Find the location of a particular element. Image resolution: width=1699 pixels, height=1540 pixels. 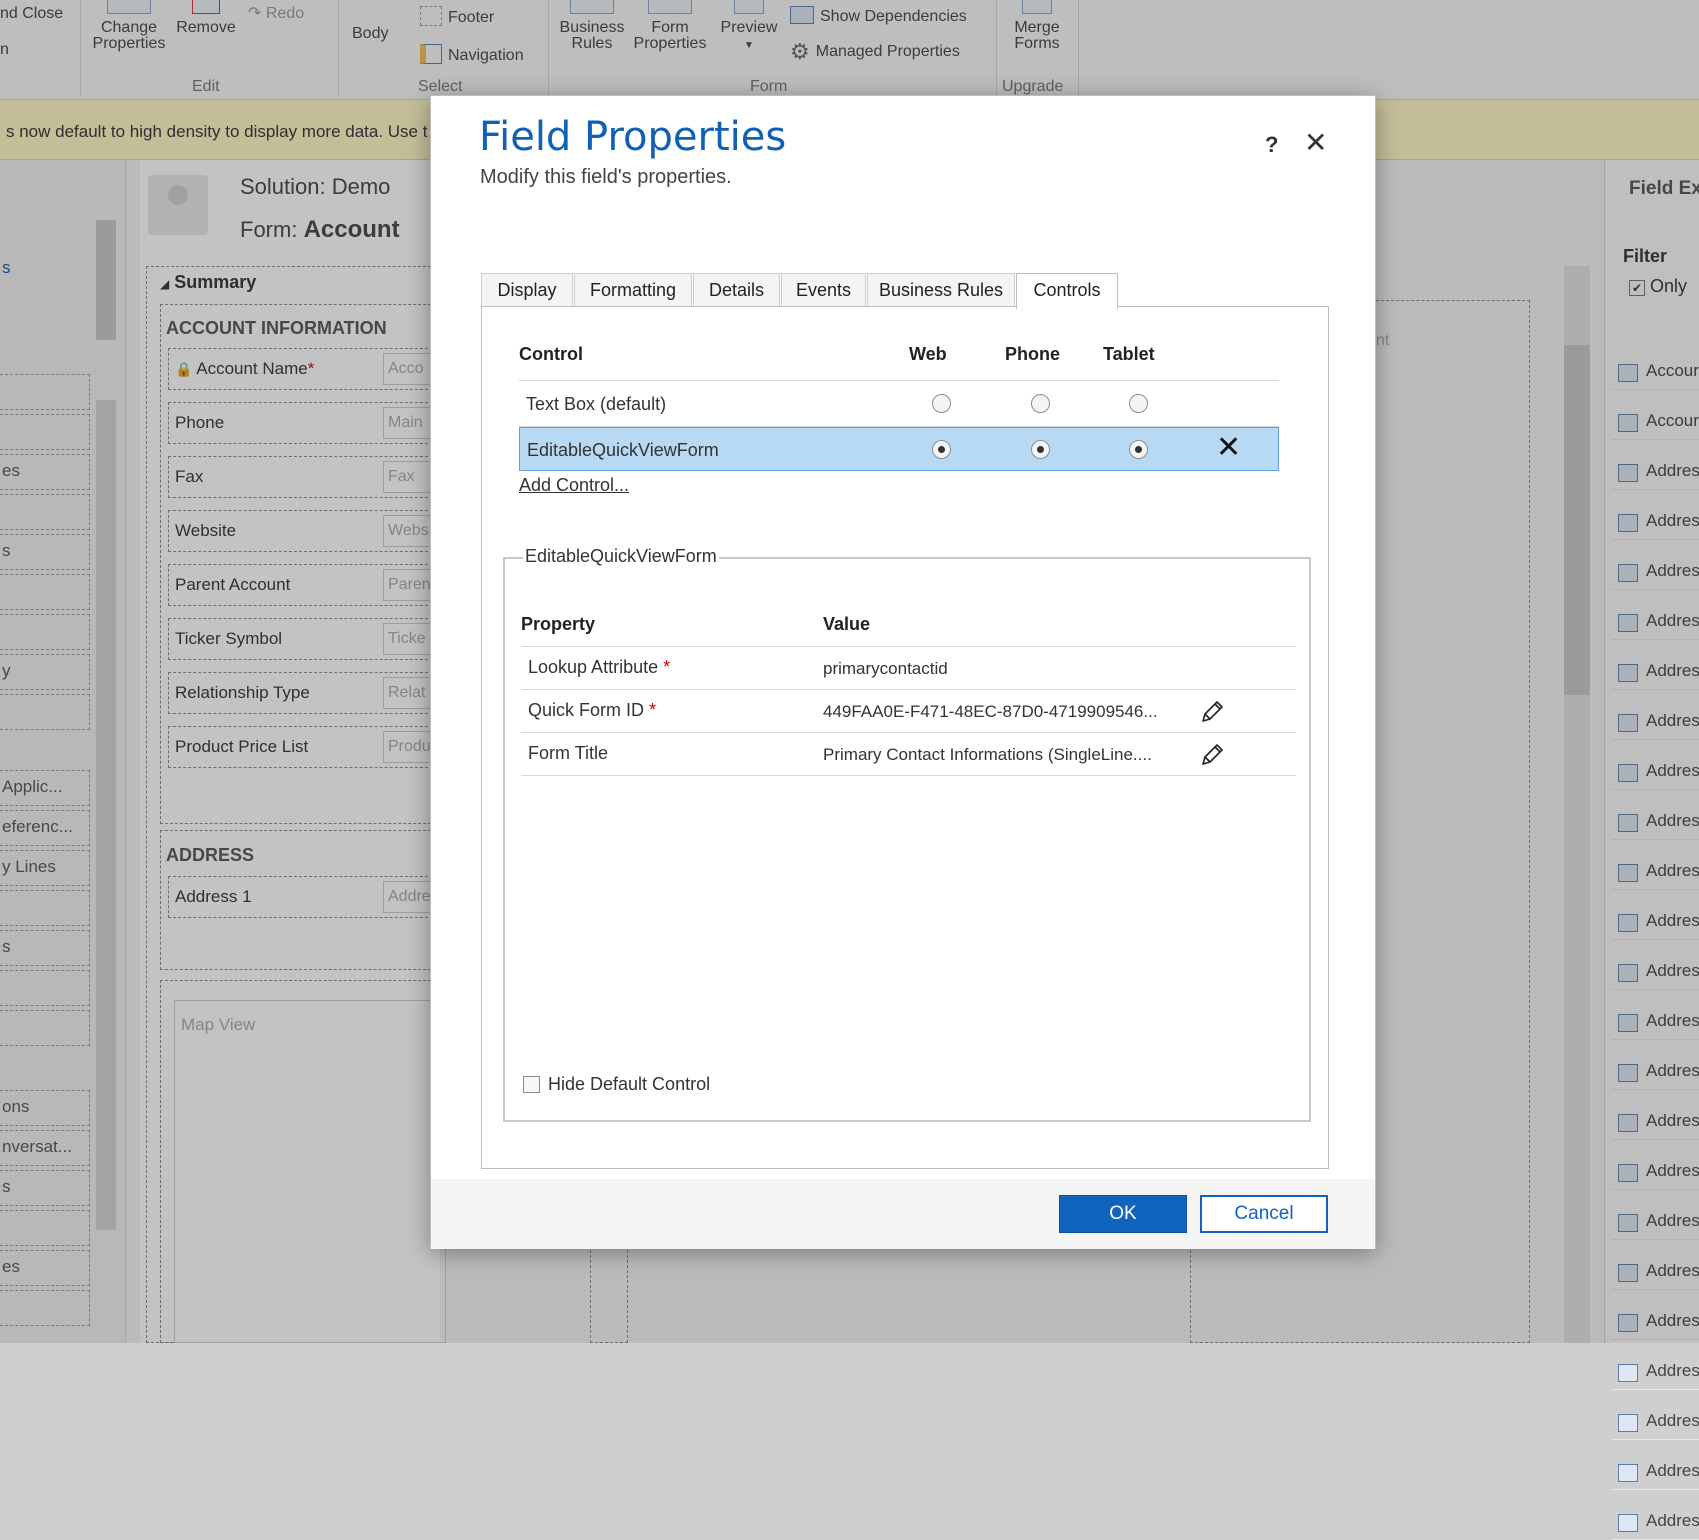

property-name: Lookup Attribute * is located at coordinates (599, 667).